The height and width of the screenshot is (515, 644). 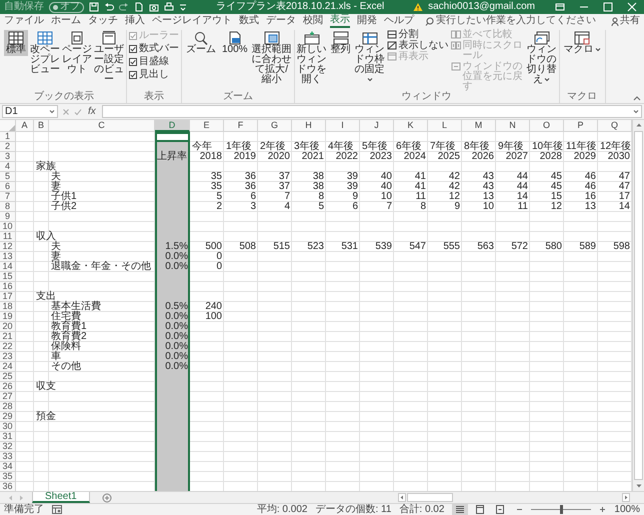 I want to click on column-header: F, so click(x=241, y=126).